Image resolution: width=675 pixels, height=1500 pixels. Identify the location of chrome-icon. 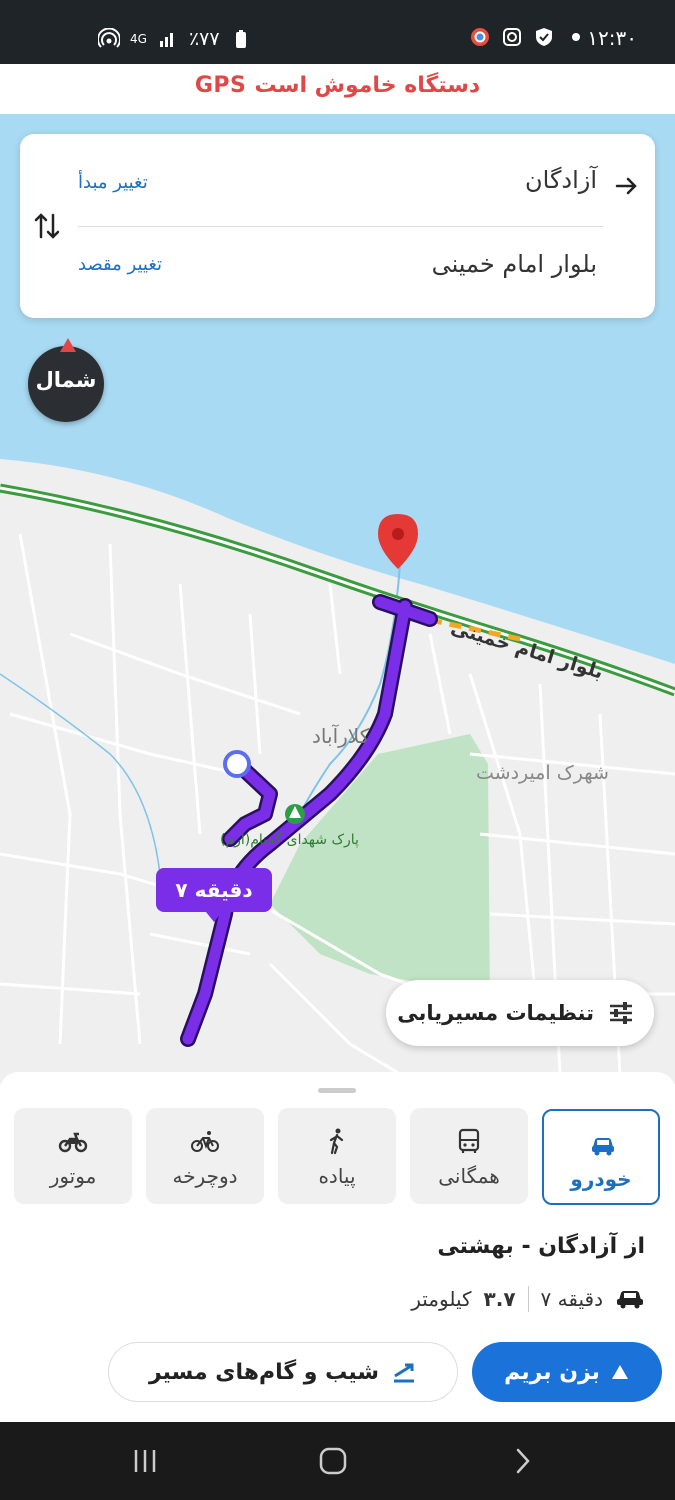
(480, 37).